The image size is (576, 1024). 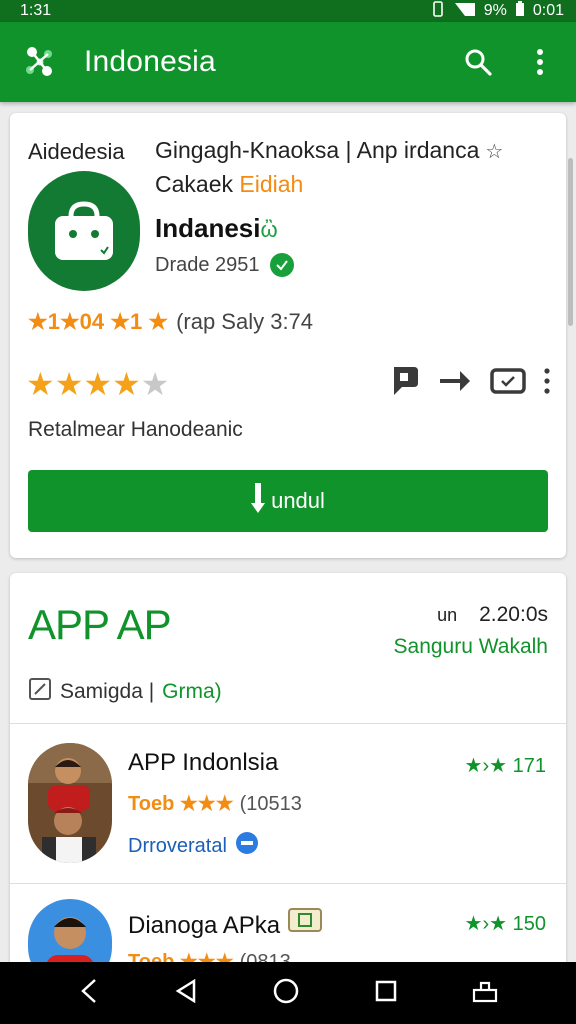 What do you see at coordinates (520, 11) in the screenshot?
I see `battery-icon` at bounding box center [520, 11].